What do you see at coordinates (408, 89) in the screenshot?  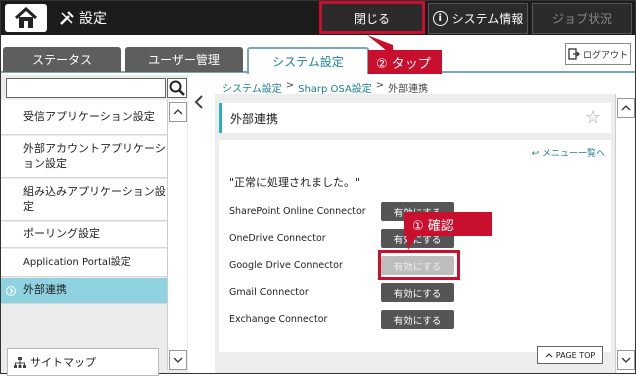 I see `breadcrumb-current: 外部連携` at bounding box center [408, 89].